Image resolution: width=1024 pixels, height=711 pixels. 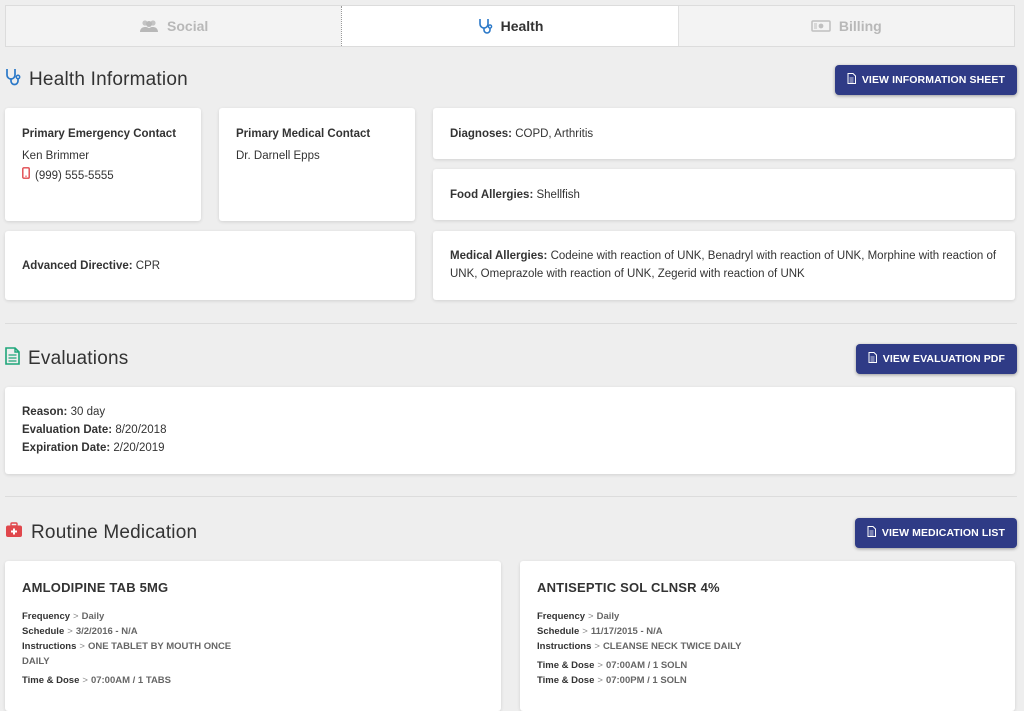 I want to click on routine-medication-title: Routine Medication, so click(x=101, y=533).